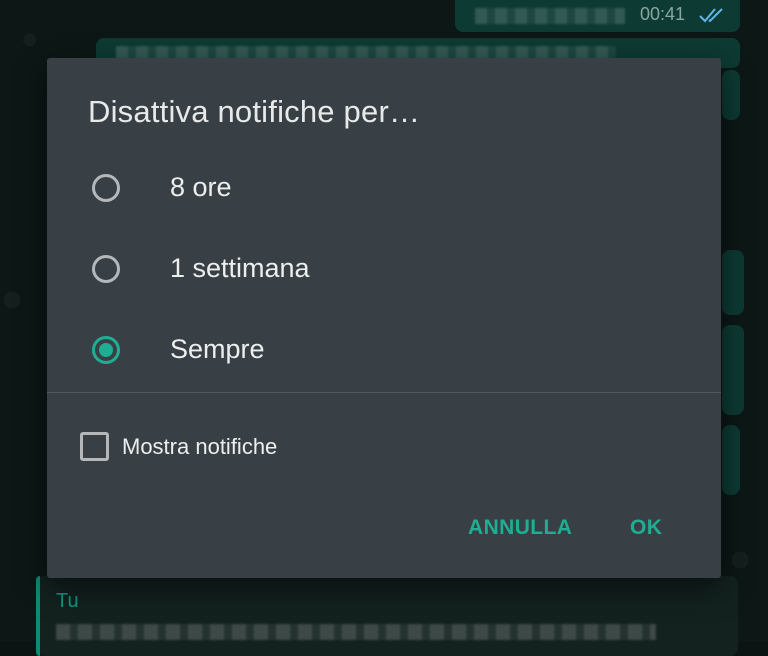 This screenshot has height=656, width=768. What do you see at coordinates (384, 190) in the screenshot?
I see `option-8-hours: 8 ore` at bounding box center [384, 190].